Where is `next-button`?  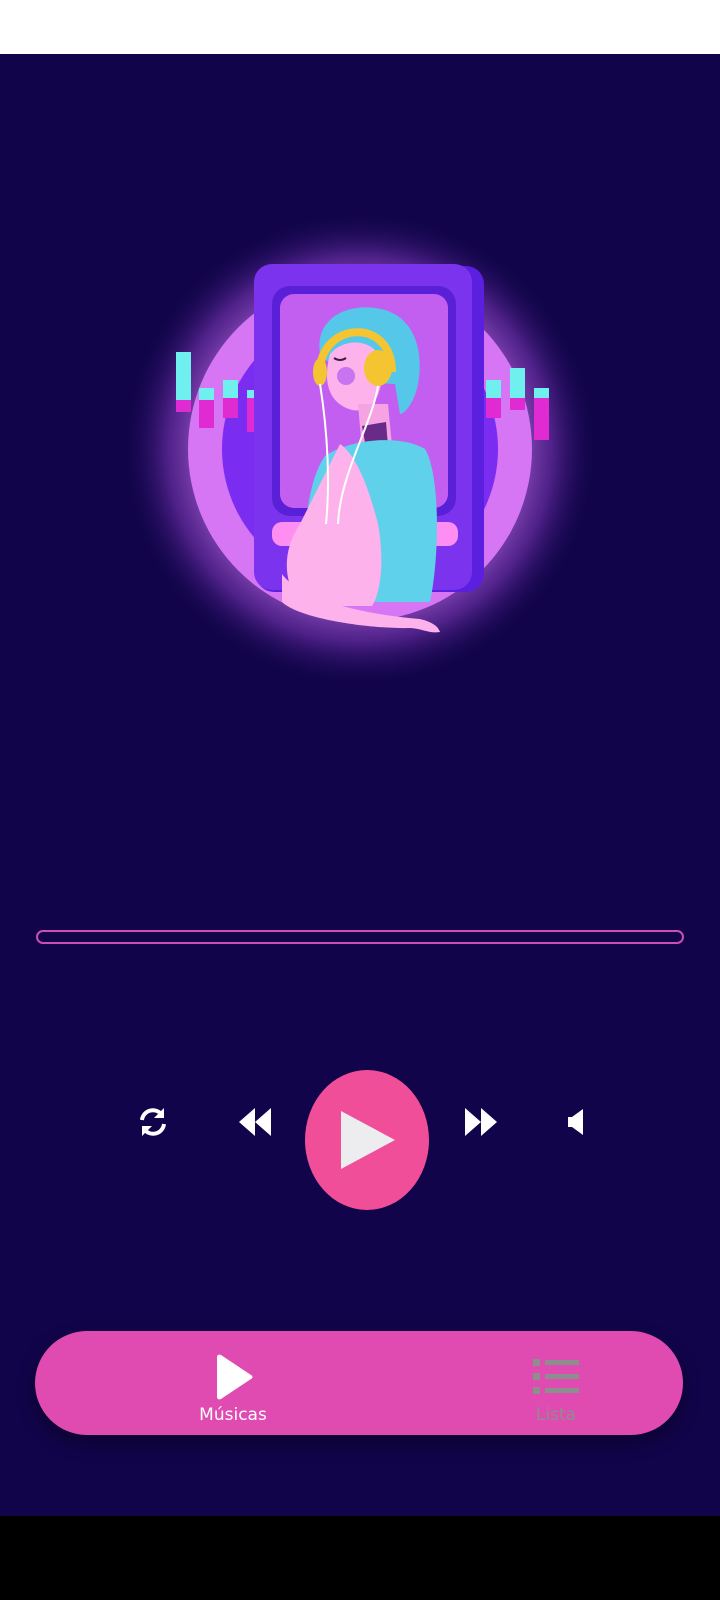
next-button is located at coordinates (481, 1122).